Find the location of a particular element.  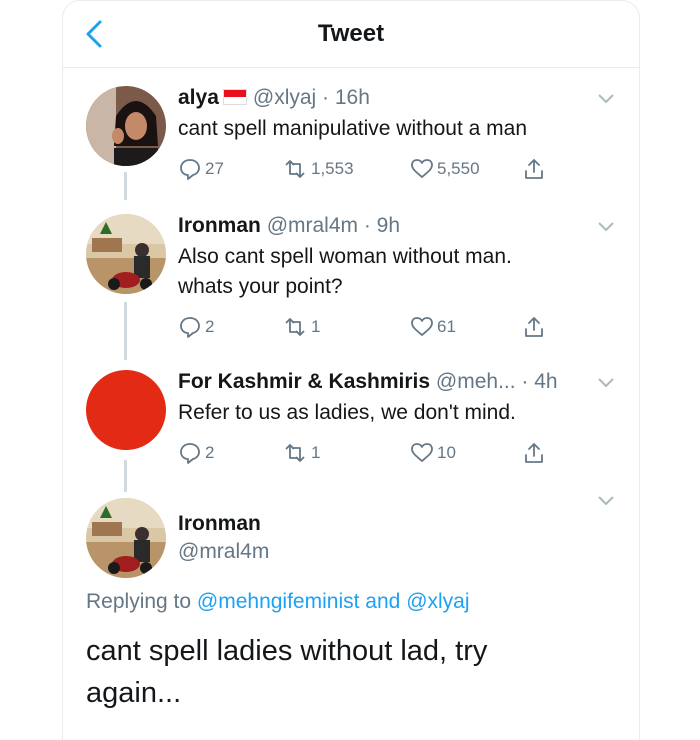

page-header: Tweet is located at coordinates (351, 34).